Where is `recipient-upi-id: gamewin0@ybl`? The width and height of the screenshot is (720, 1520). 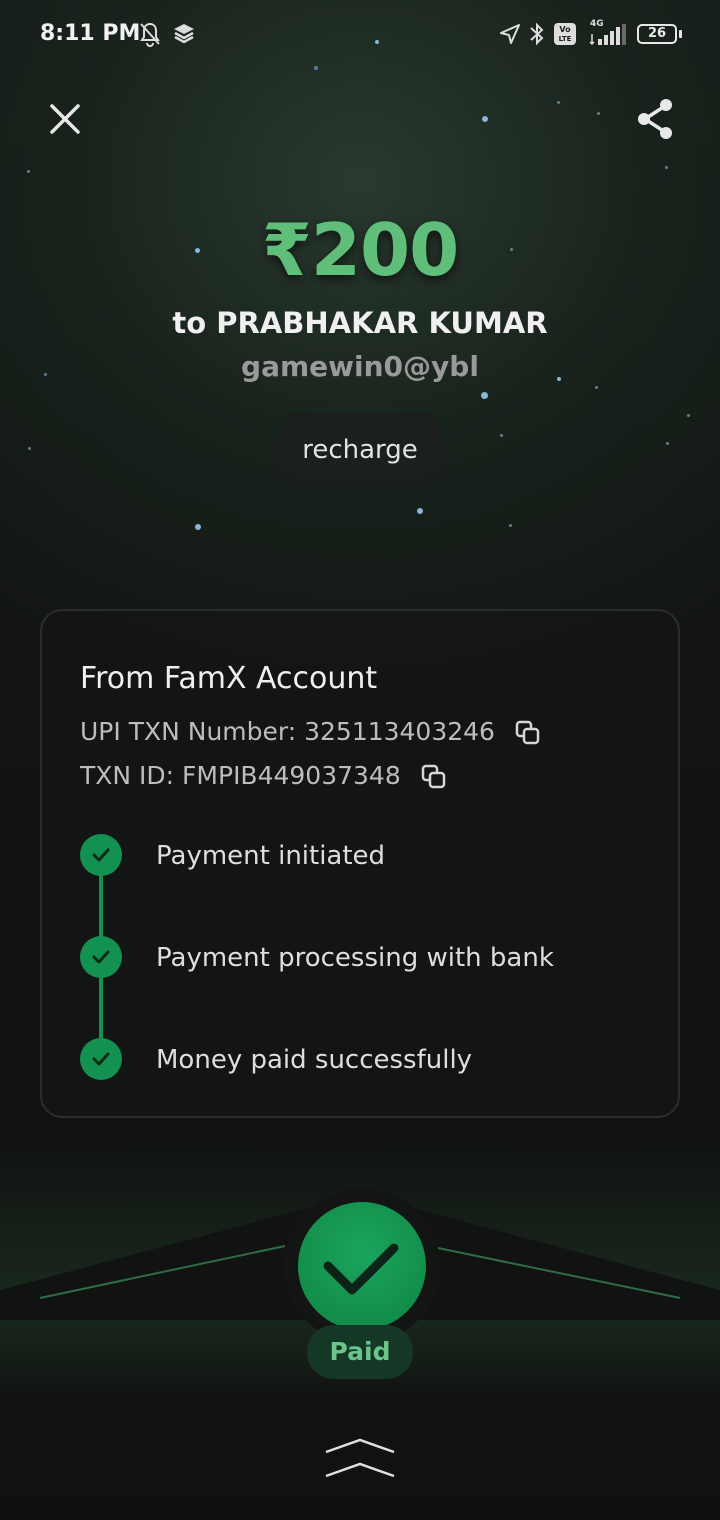 recipient-upi-id: gamewin0@ybl is located at coordinates (360, 366).